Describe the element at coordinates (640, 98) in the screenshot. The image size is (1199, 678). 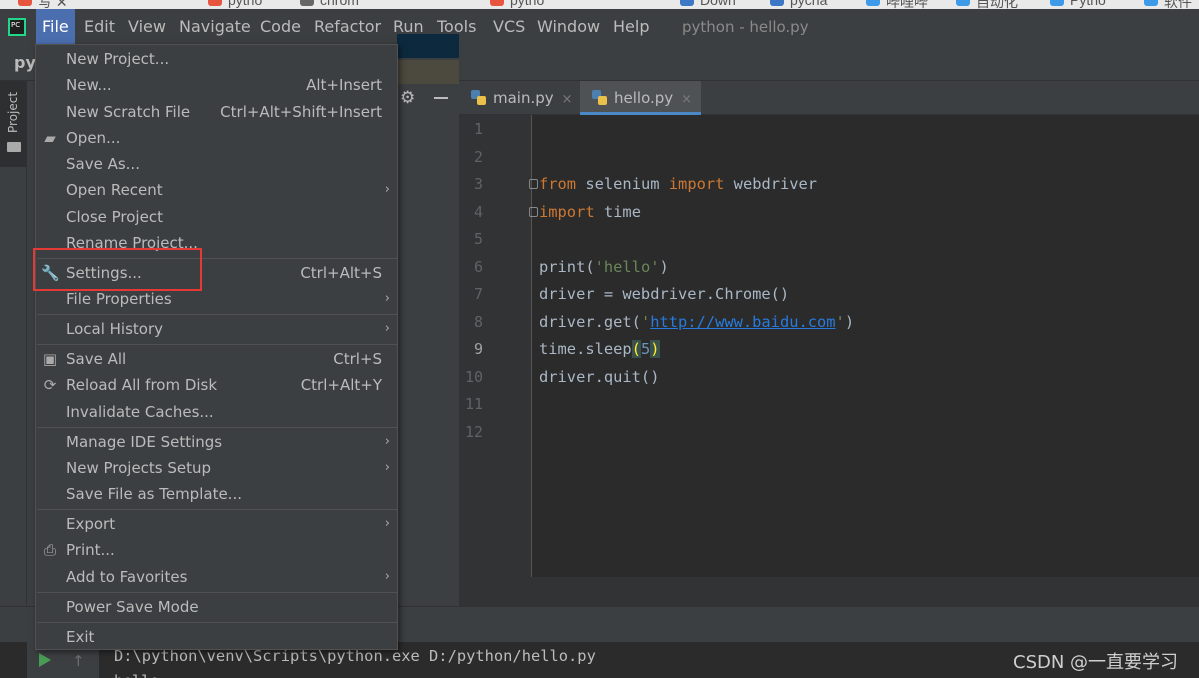
I see `tab-hello-py: hello.py ×` at that location.